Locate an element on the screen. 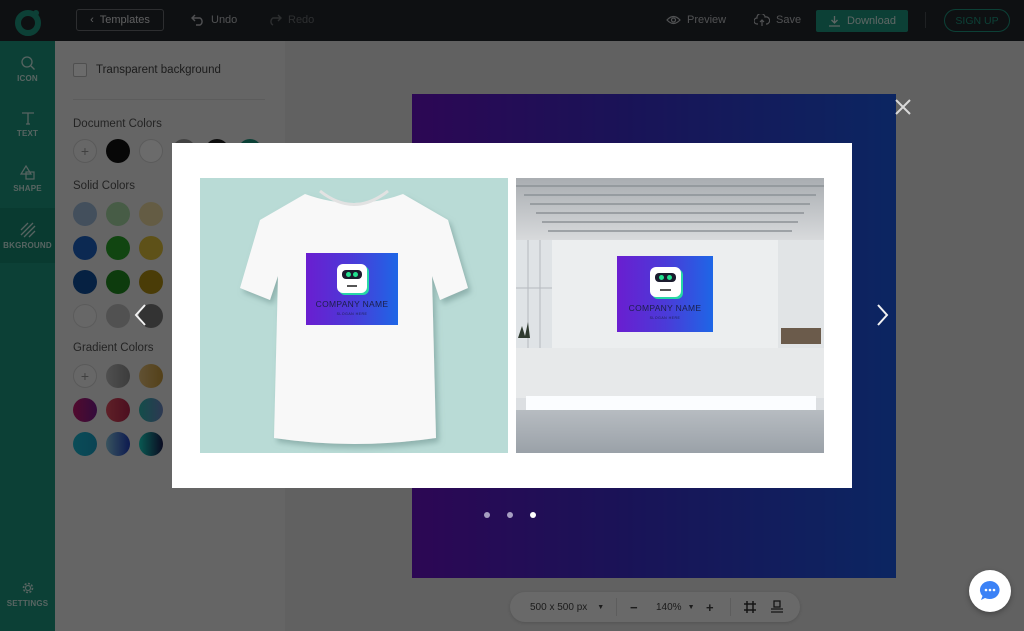  tshirt-mockup: COMPANY NAME SLOGAN HERE is located at coordinates (354, 315).